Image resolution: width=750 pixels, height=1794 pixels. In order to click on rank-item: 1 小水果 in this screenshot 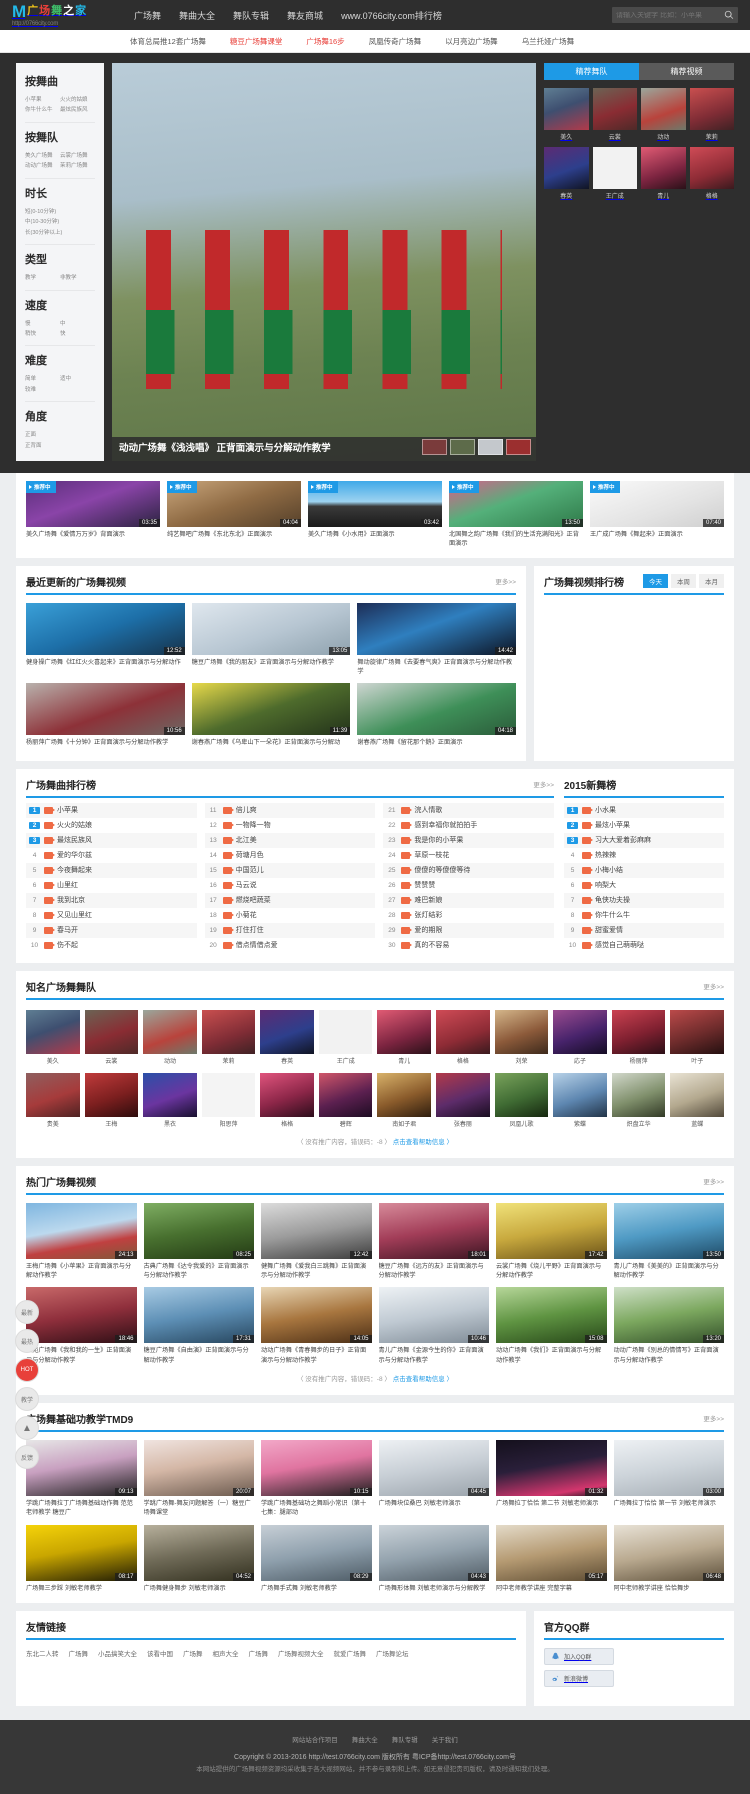, I will do `click(644, 810)`.